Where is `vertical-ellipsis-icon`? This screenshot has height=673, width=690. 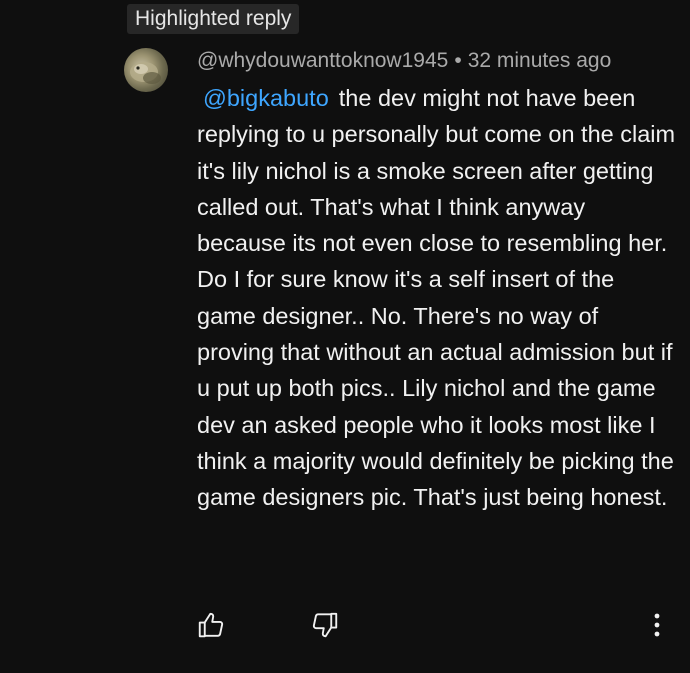 vertical-ellipsis-icon is located at coordinates (657, 625).